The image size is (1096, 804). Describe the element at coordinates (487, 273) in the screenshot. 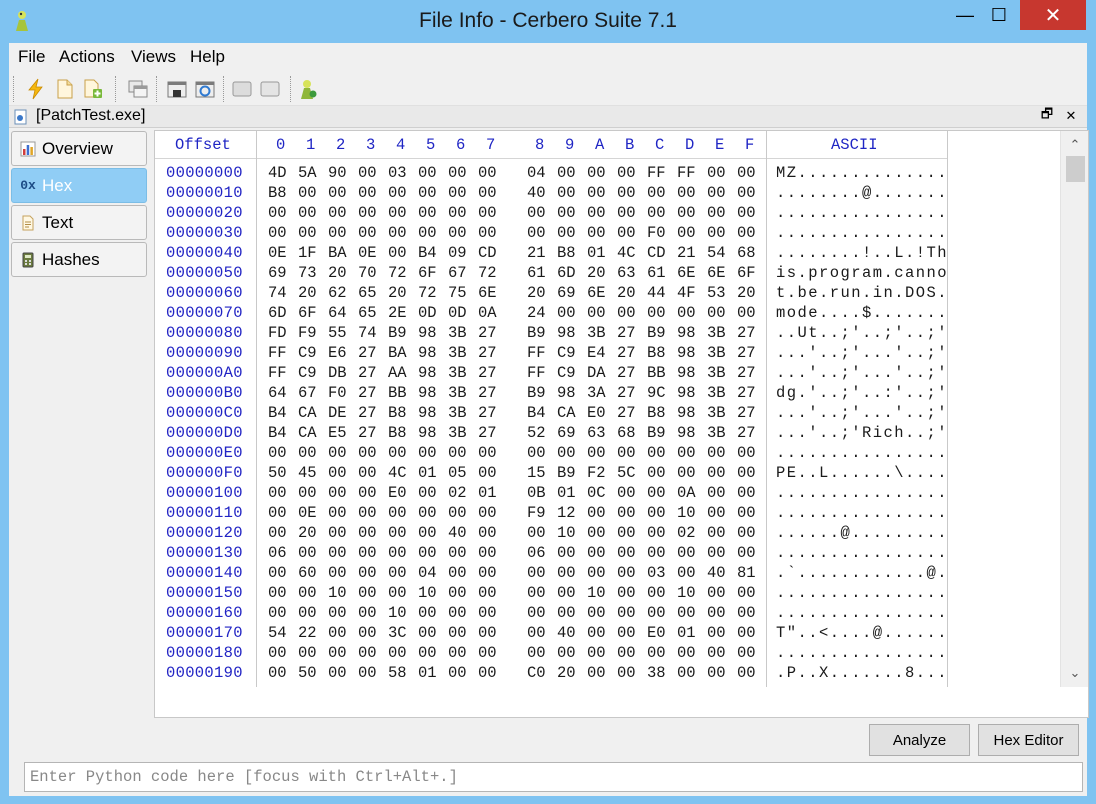

I see `hex-byte: 72` at that location.